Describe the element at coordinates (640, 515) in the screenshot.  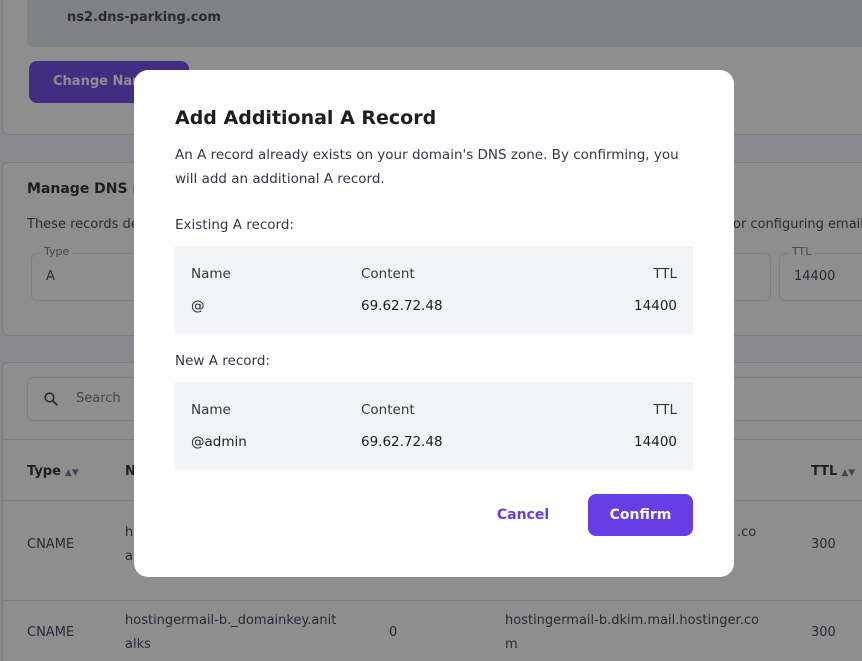
I see `confirm-button: Confirm` at that location.